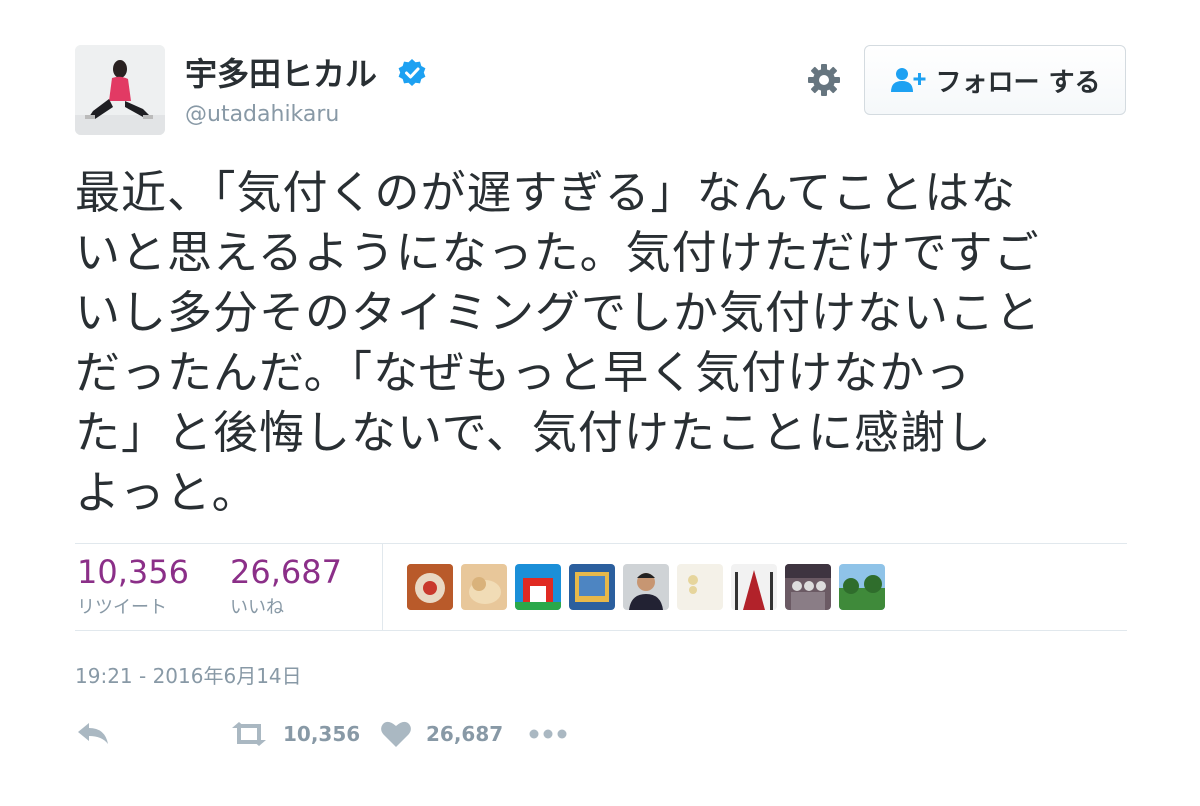 The width and height of the screenshot is (1200, 806). What do you see at coordinates (188, 674) in the screenshot?
I see `tweet-timestamp: 19:21 - 2016年6月14日` at bounding box center [188, 674].